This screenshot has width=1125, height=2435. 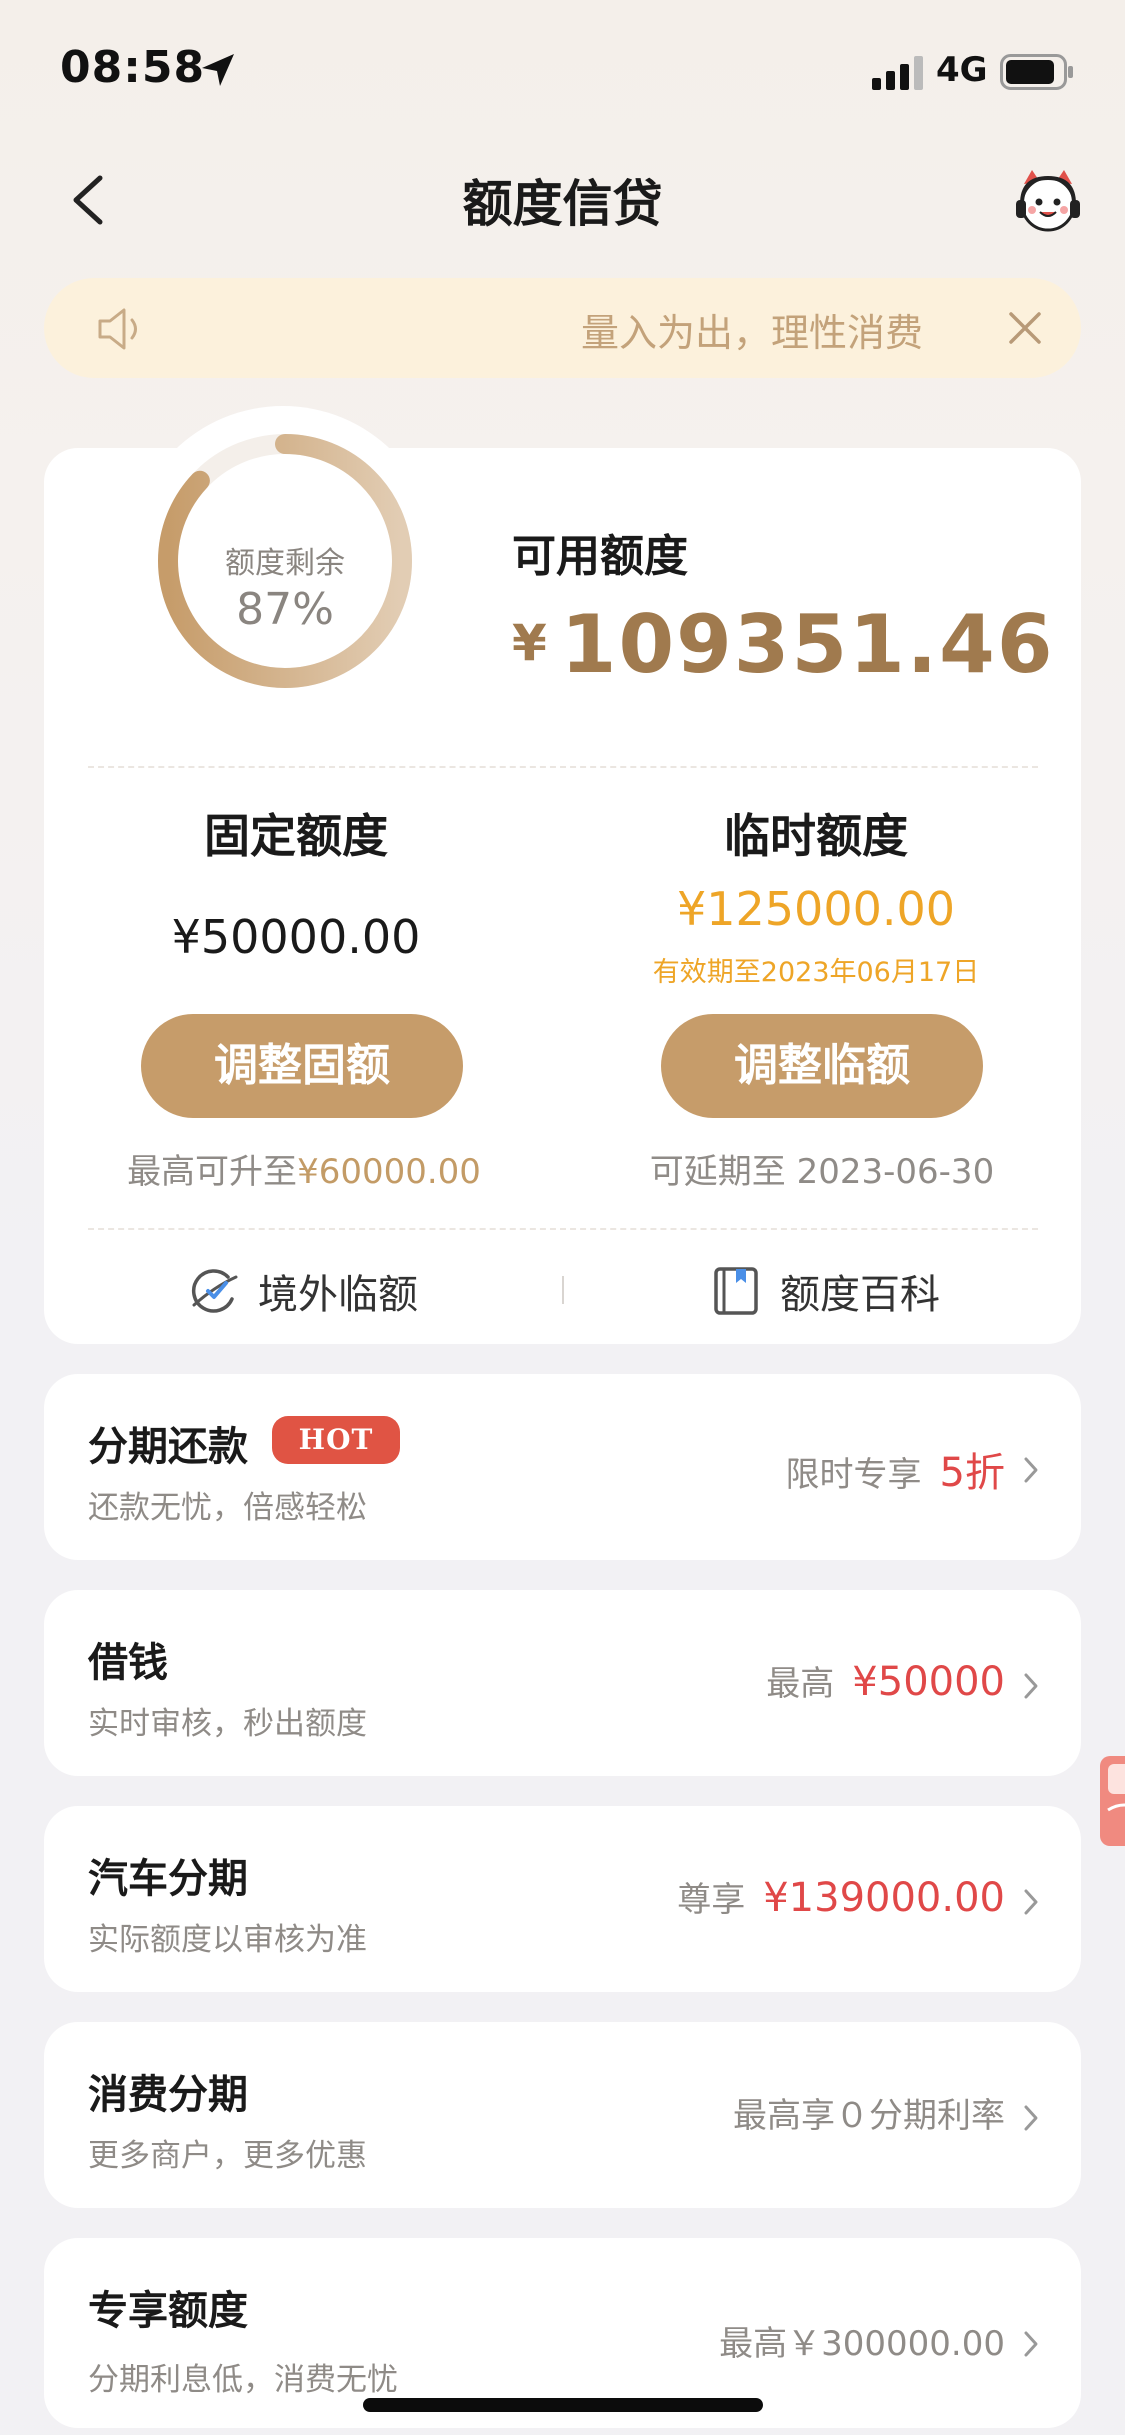 What do you see at coordinates (128, 1663) in the screenshot?
I see `service-title: 借钱` at bounding box center [128, 1663].